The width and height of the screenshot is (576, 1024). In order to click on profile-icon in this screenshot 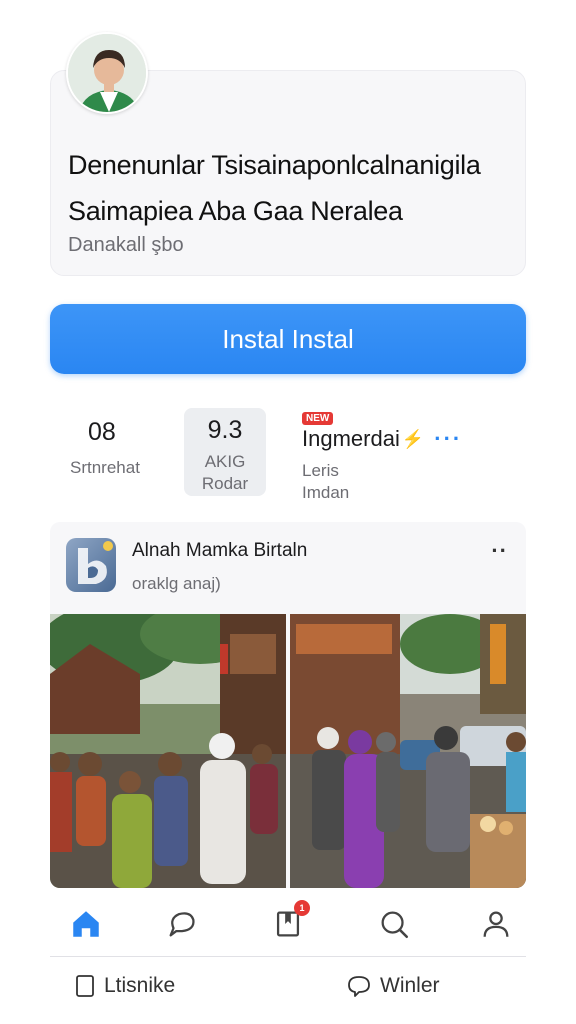, I will do `click(496, 924)`.